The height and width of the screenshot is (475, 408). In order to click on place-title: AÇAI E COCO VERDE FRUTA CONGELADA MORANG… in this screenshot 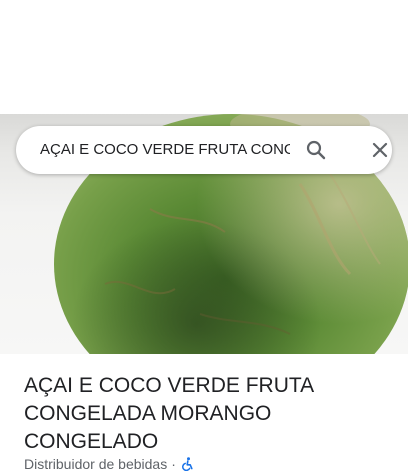, I will do `click(168, 413)`.